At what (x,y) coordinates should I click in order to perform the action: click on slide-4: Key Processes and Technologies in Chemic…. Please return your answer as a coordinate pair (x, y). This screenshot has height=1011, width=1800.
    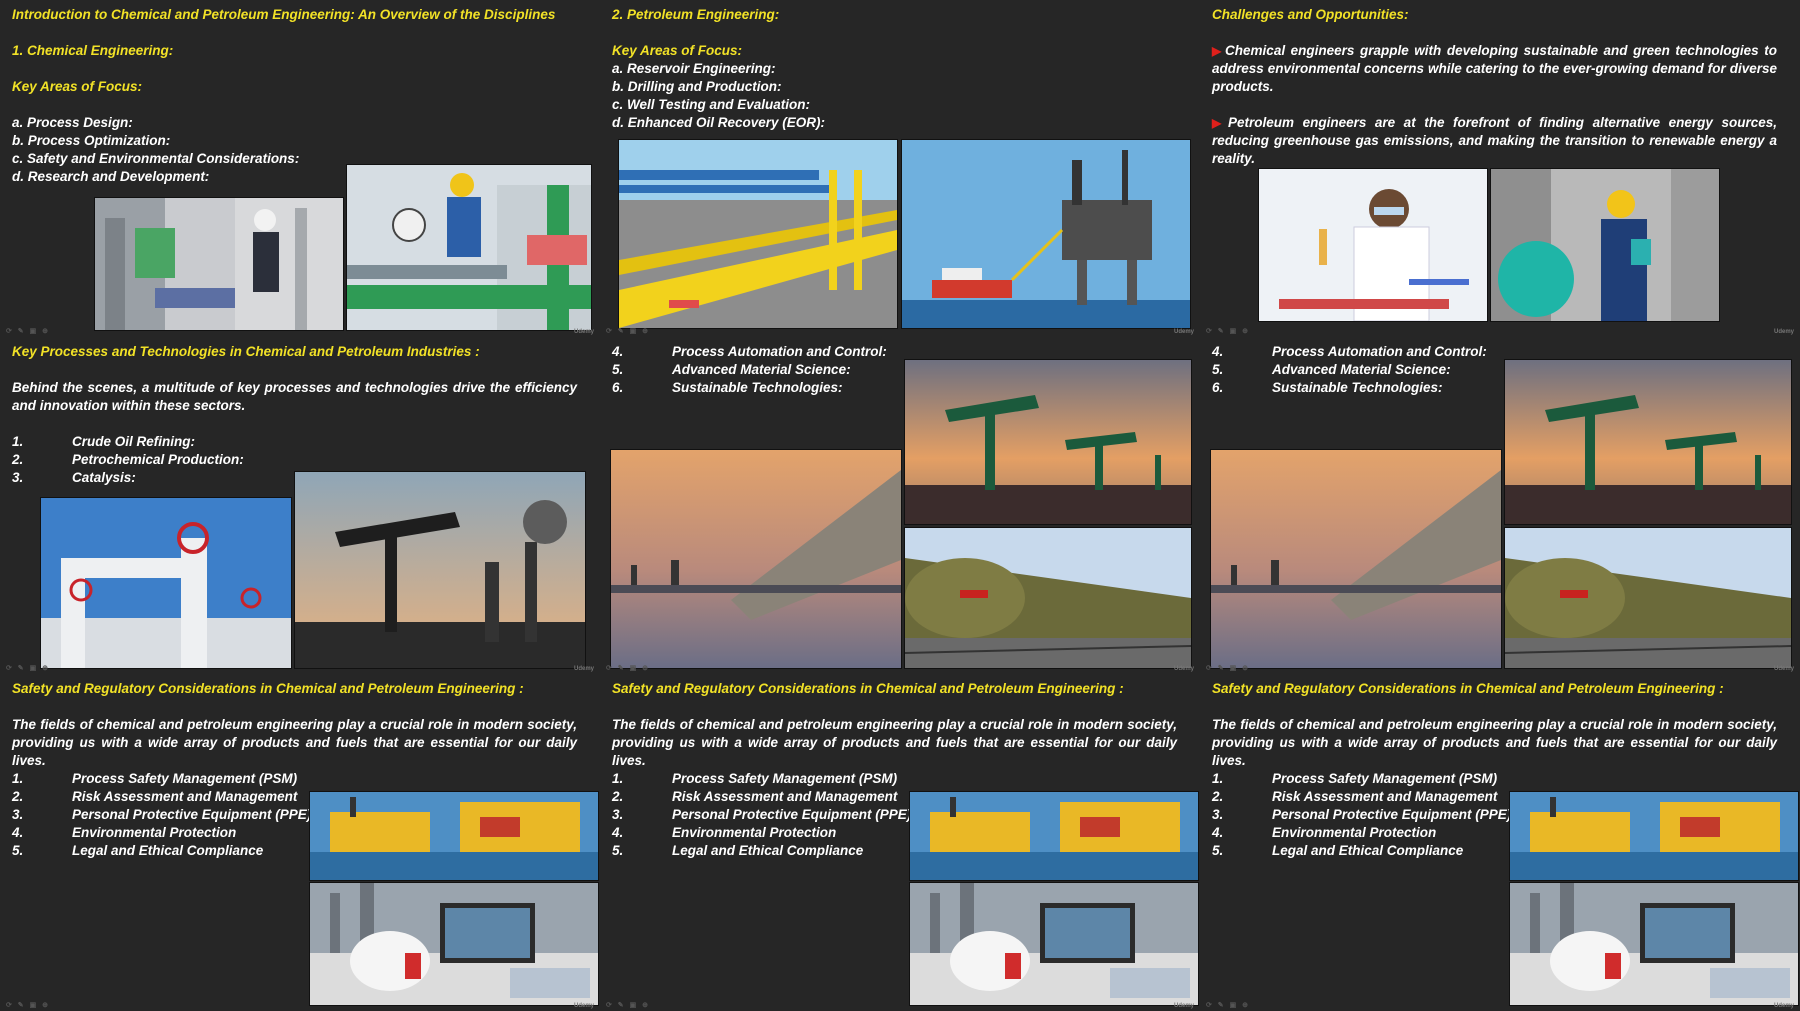
    Looking at the image, I should click on (300, 505).